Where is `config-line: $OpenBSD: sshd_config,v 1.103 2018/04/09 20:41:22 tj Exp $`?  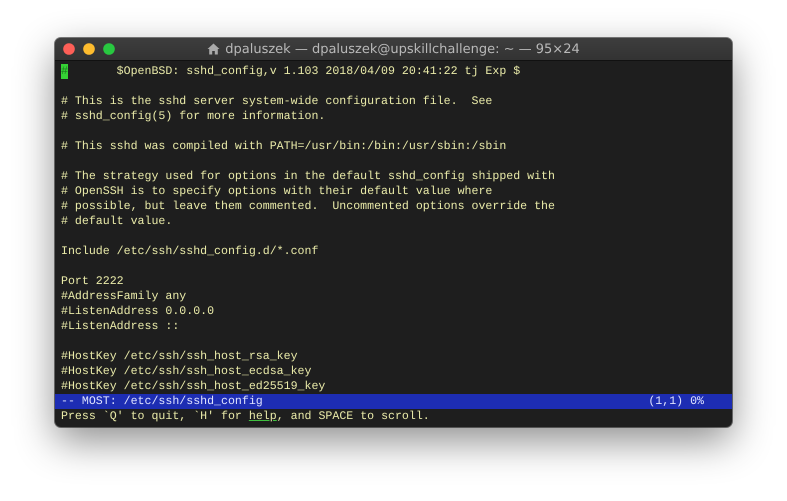
config-line: $OpenBSD: sshd_config,v 1.103 2018/04/09 20:41:22 tj Exp $ is located at coordinates (318, 71).